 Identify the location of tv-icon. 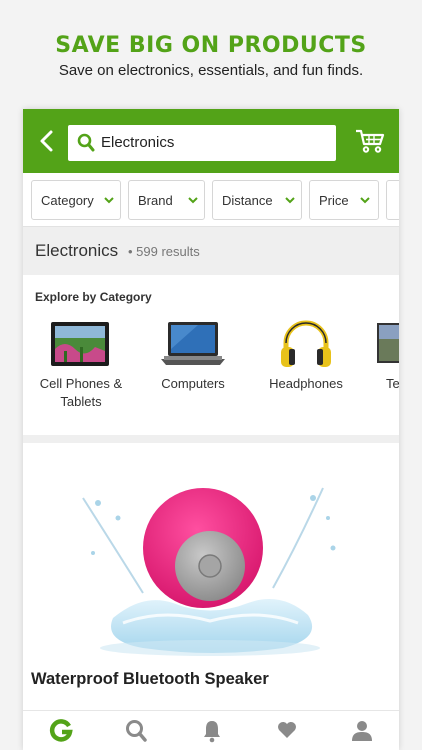
(388, 343).